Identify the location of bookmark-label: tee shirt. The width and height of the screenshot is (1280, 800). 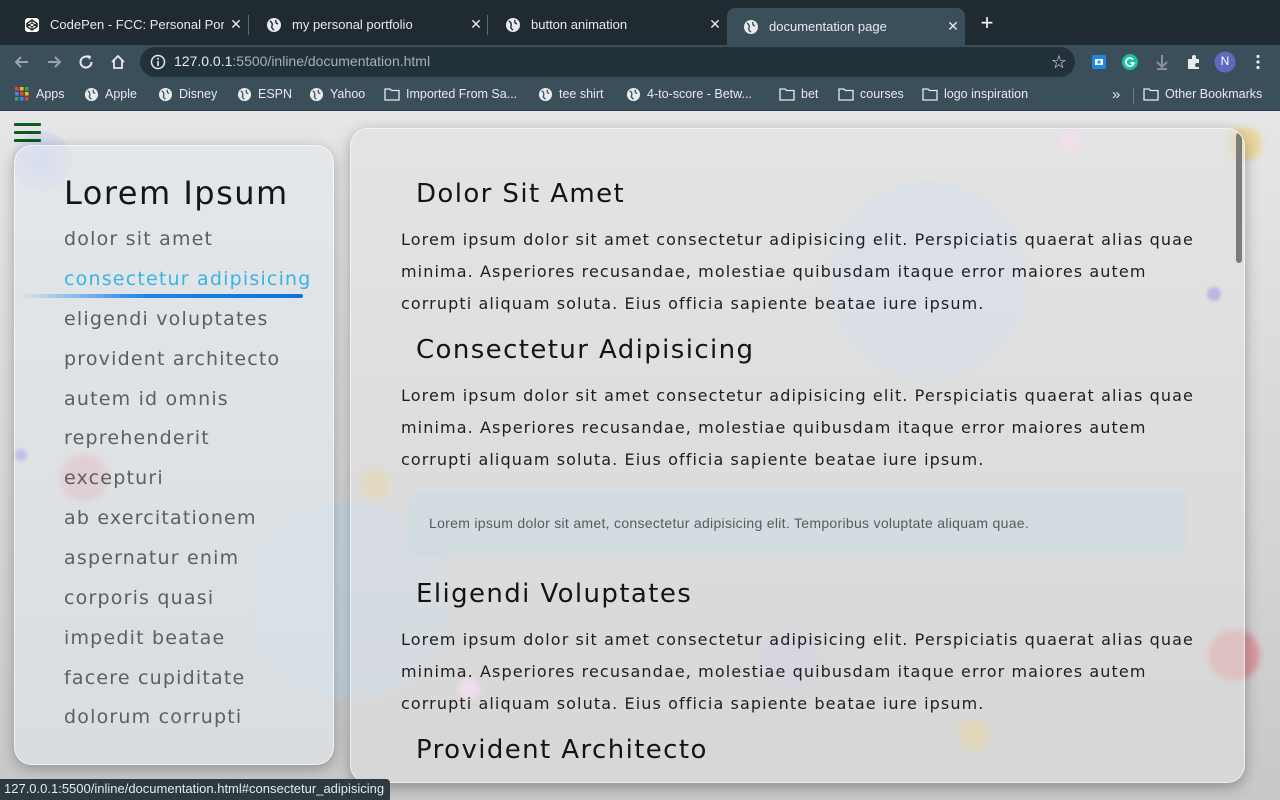
(581, 94).